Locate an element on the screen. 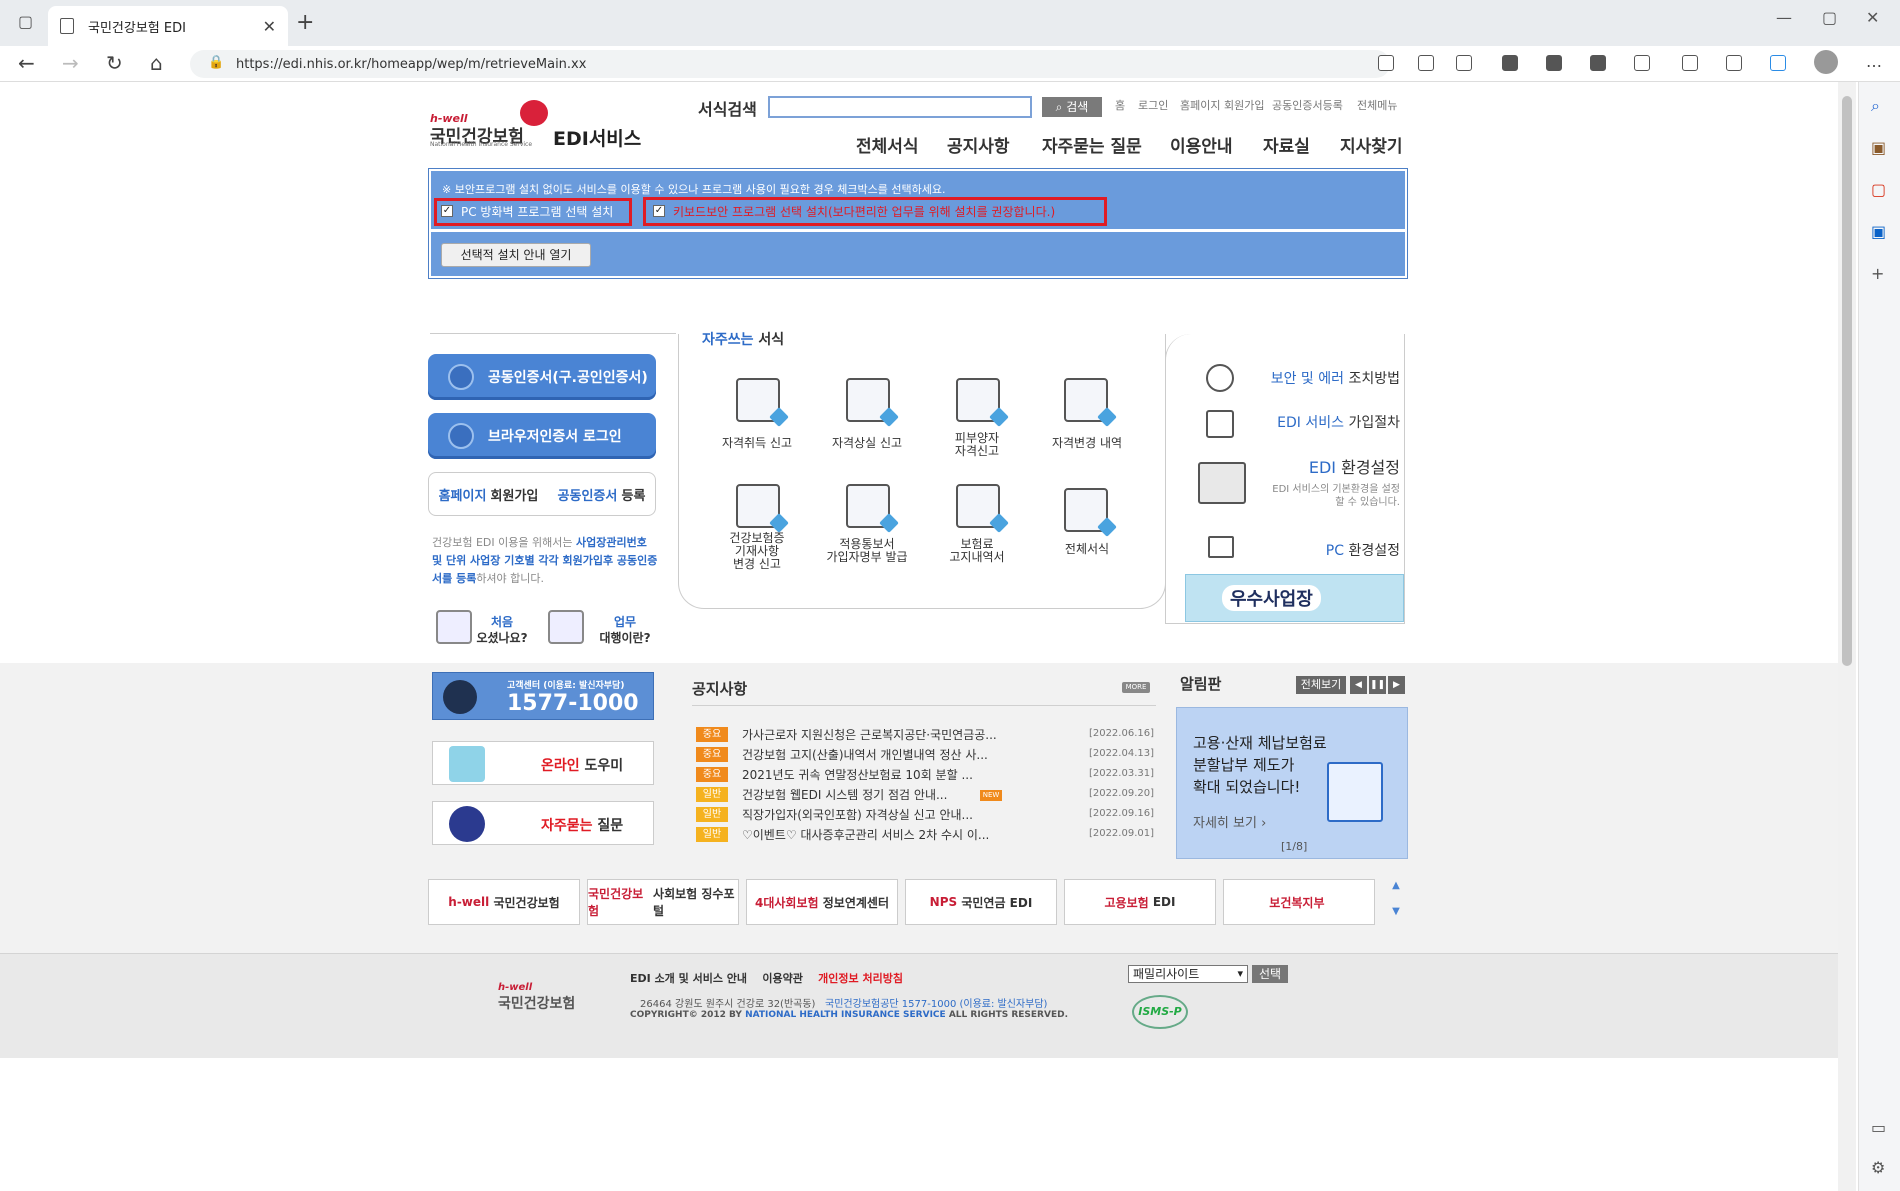 The height and width of the screenshot is (1191, 1900). screenshot-icon is located at coordinates (1778, 63).